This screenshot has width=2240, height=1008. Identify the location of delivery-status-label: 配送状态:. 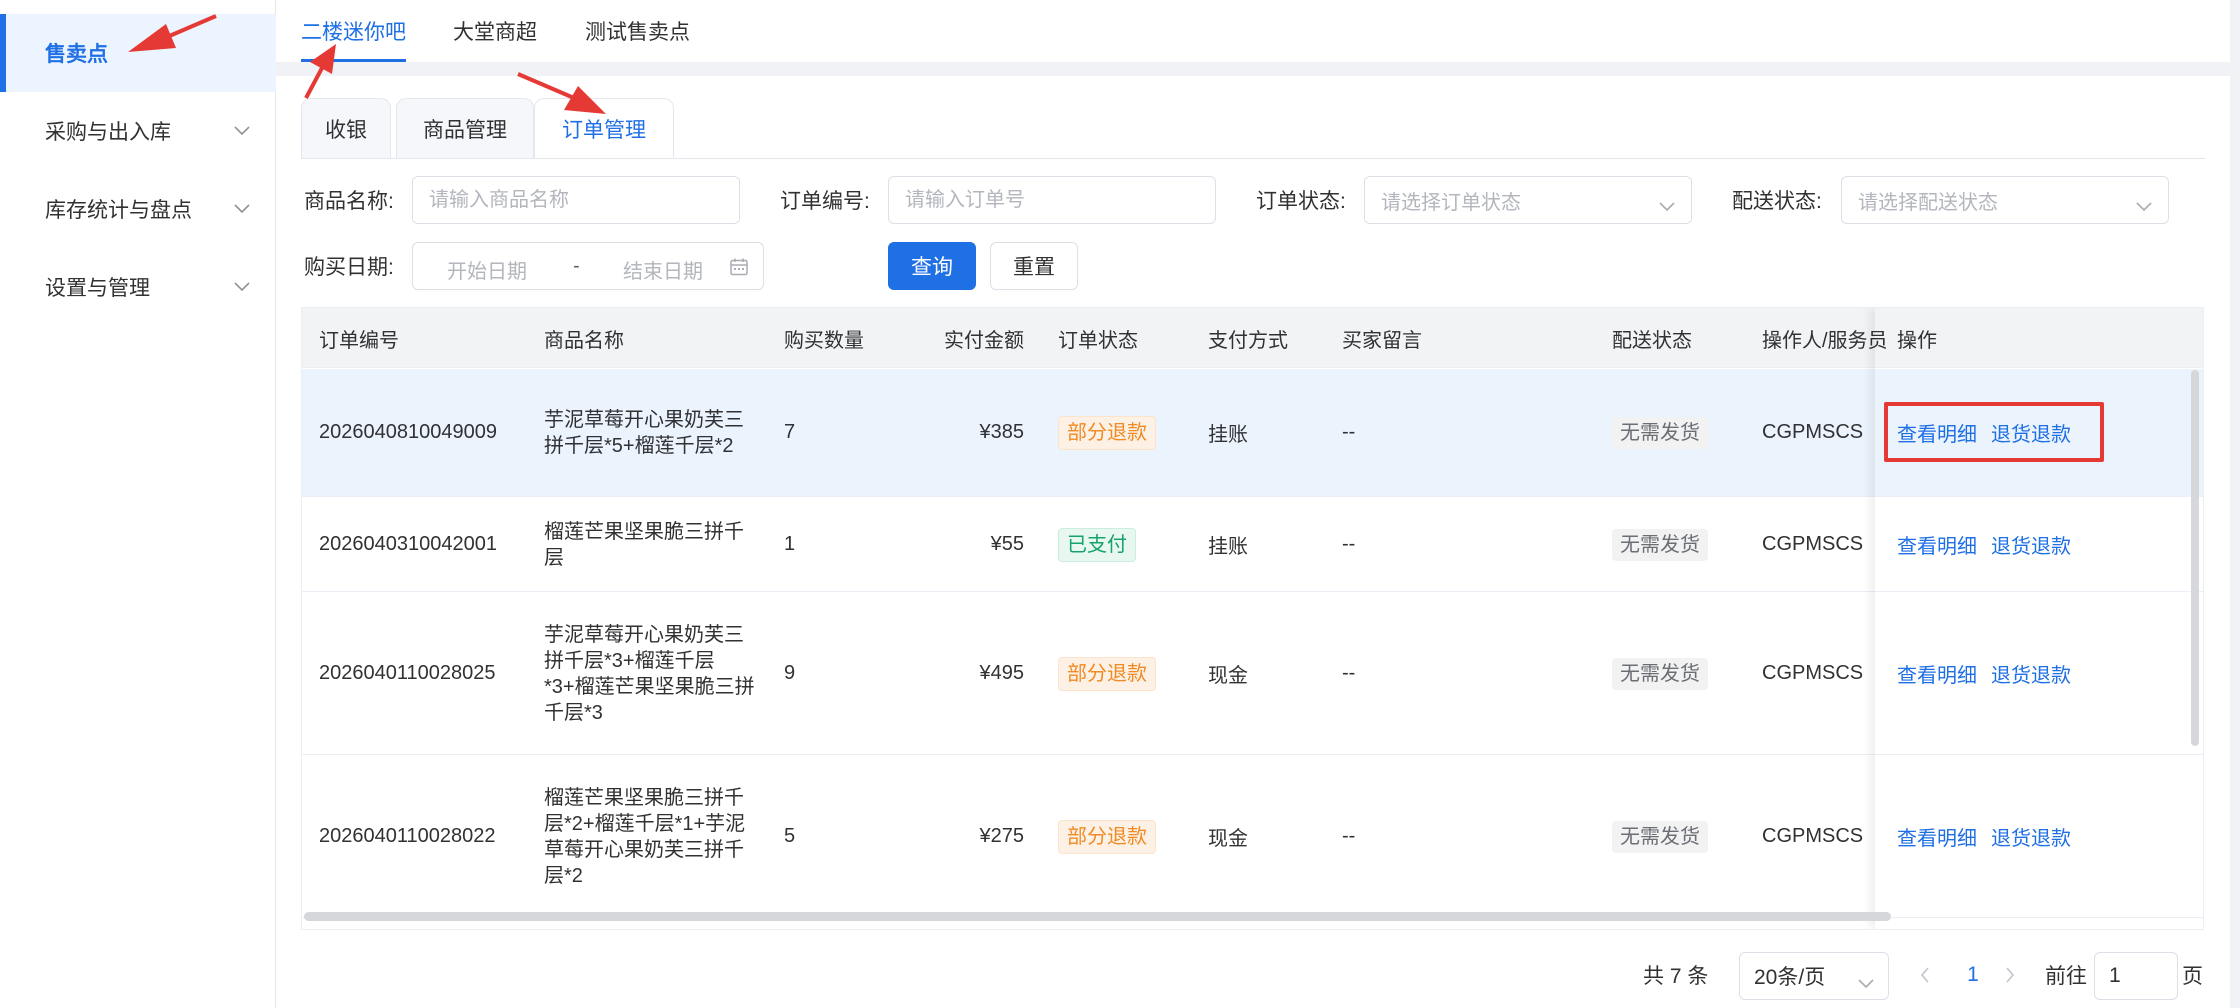
(1777, 201).